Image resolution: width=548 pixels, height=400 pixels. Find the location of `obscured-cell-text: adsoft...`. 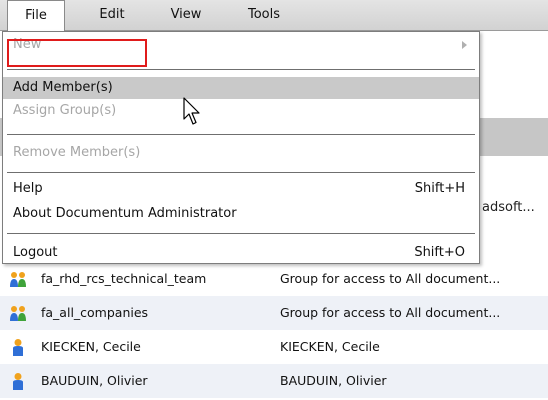

obscured-cell-text: adsoft... is located at coordinates (508, 207).